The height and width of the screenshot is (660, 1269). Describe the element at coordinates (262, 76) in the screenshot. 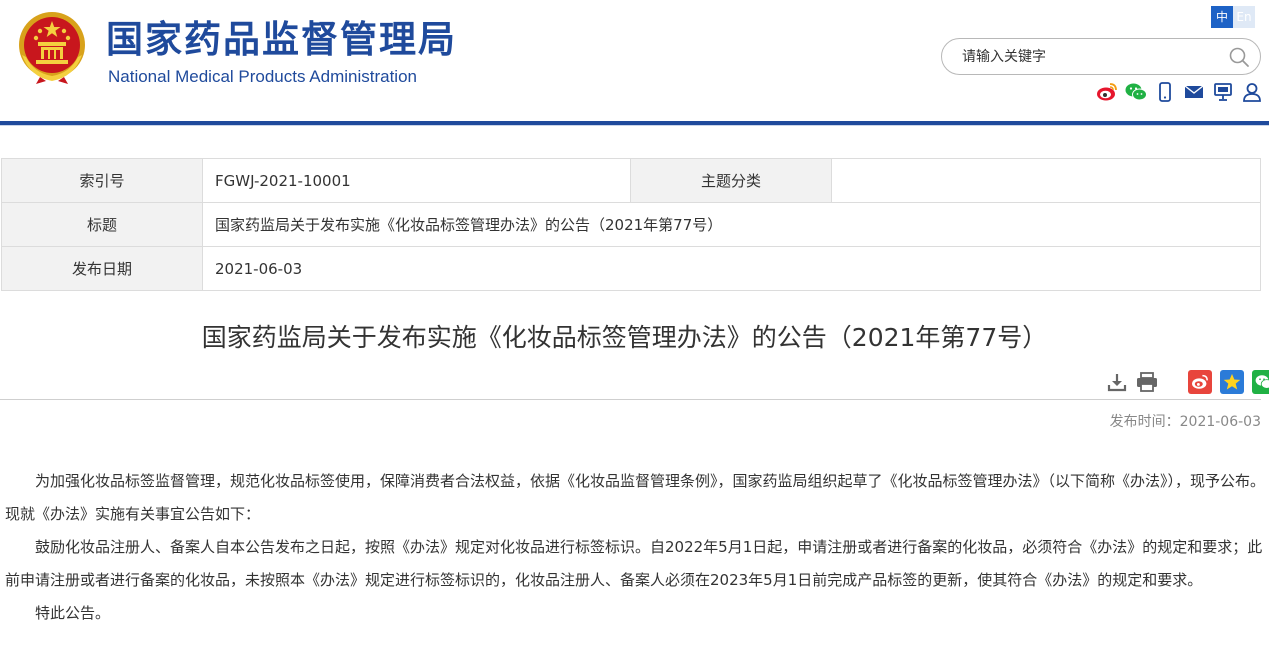

I see `site-name-en: National Medical Products Administration` at that location.